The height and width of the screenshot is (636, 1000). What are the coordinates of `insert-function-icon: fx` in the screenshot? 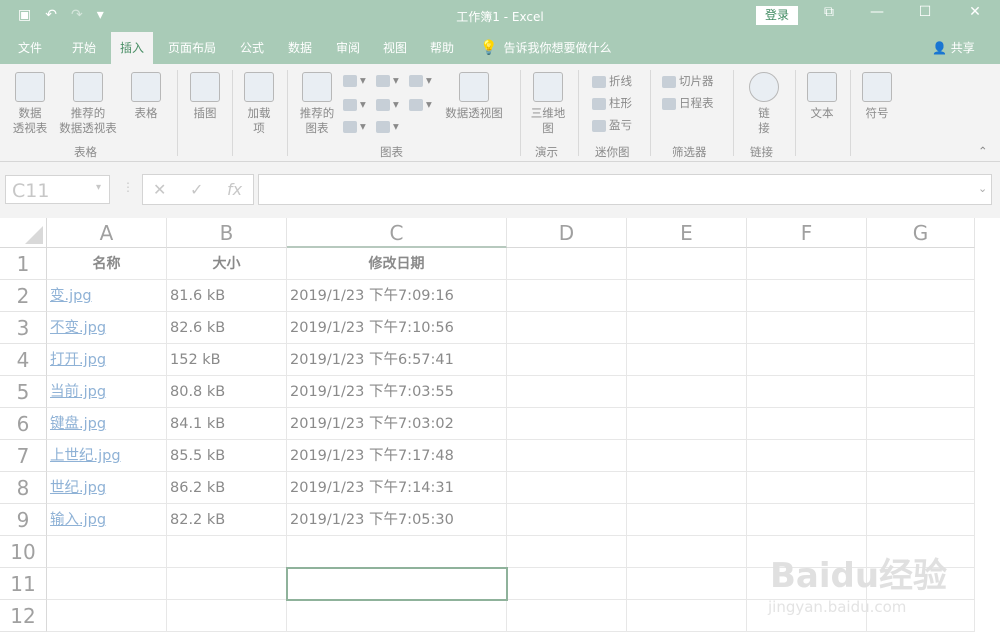 It's located at (234, 189).